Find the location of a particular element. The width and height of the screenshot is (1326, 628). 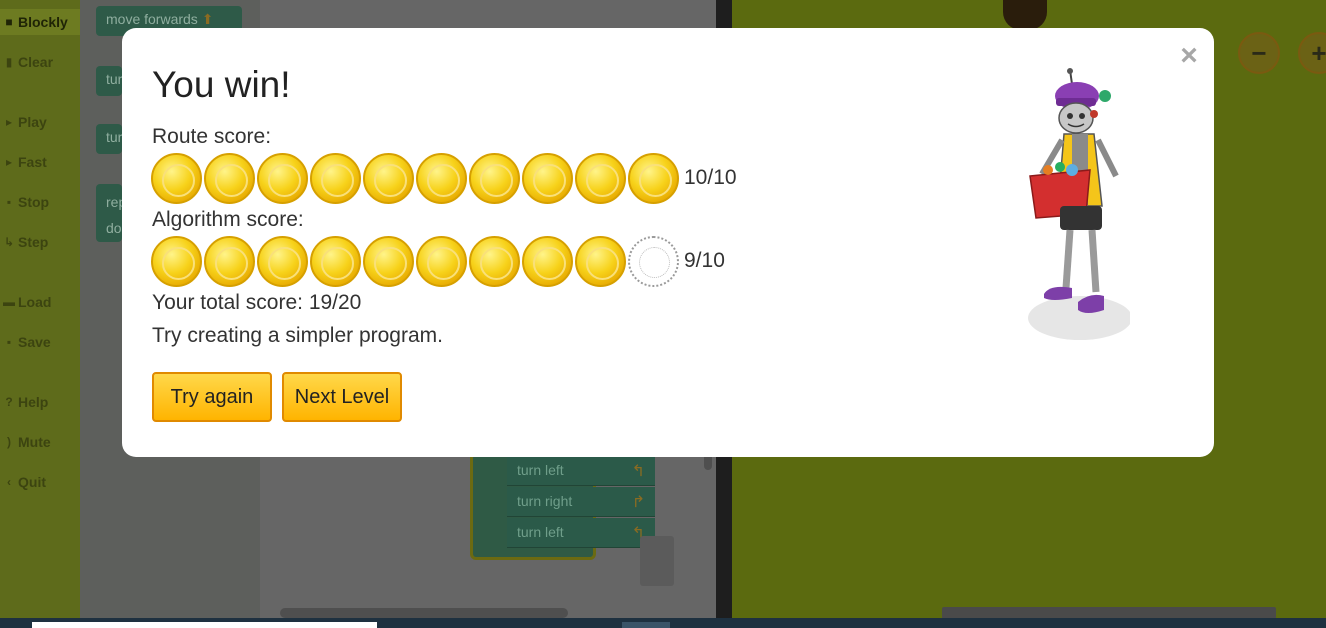

toolbox-block-repeat: rep do is located at coordinates (109, 213).